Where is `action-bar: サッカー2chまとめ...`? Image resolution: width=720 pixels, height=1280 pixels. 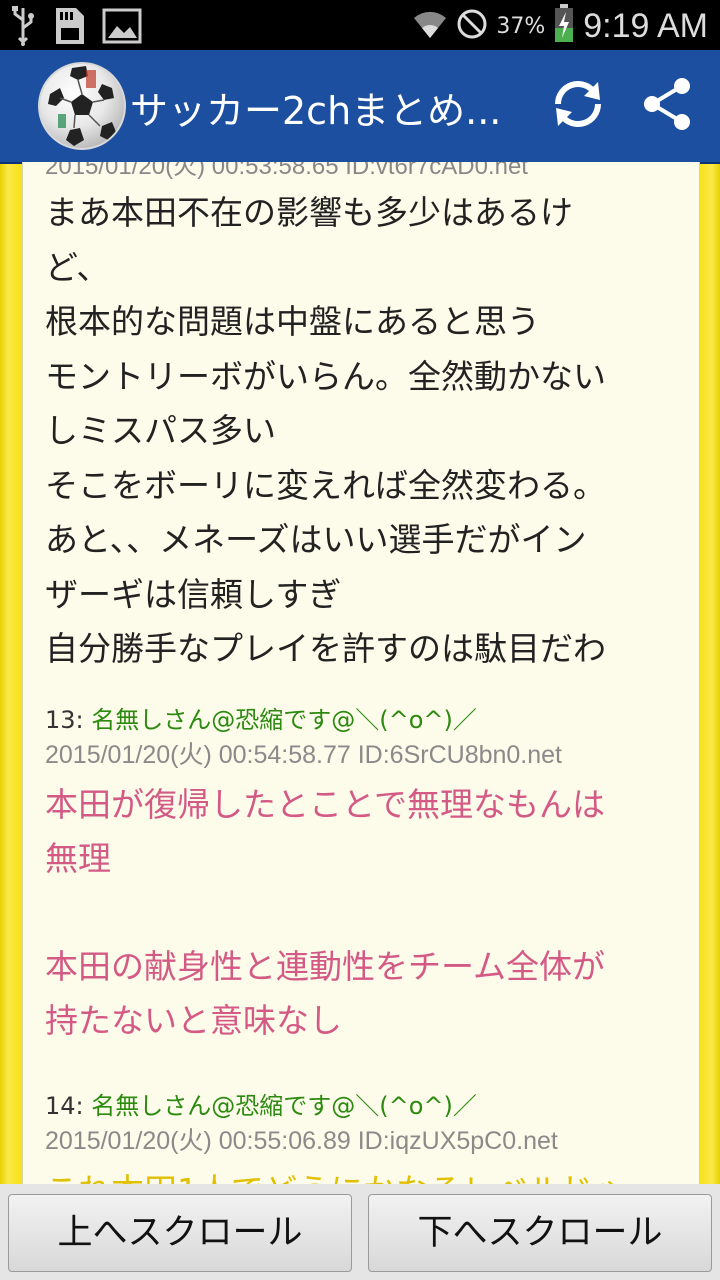 action-bar: サッカー2chまとめ... is located at coordinates (360, 107).